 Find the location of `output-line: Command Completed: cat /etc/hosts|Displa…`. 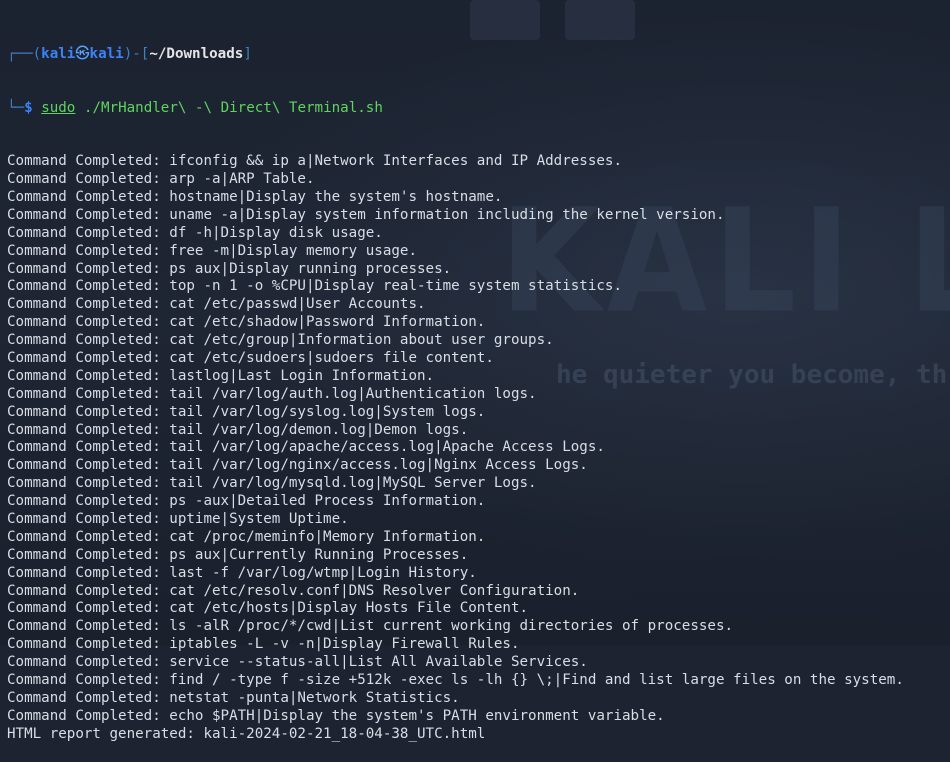

output-line: Command Completed: cat /etc/hosts|Displa… is located at coordinates (268, 608).